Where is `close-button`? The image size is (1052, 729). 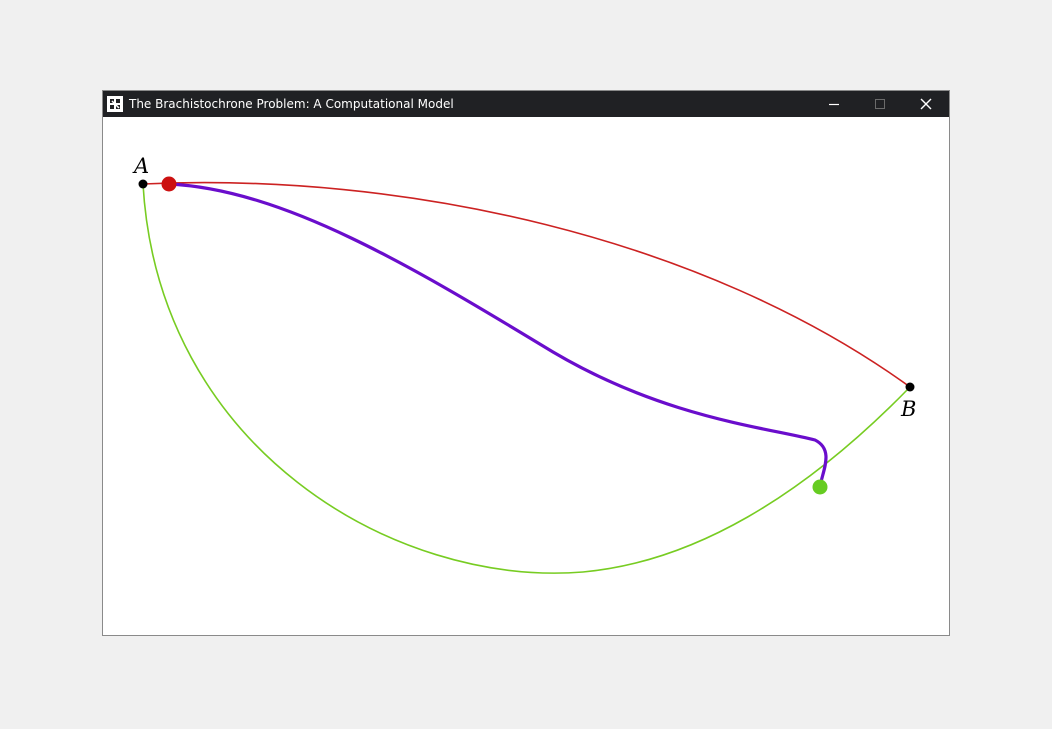
close-button is located at coordinates (926, 104).